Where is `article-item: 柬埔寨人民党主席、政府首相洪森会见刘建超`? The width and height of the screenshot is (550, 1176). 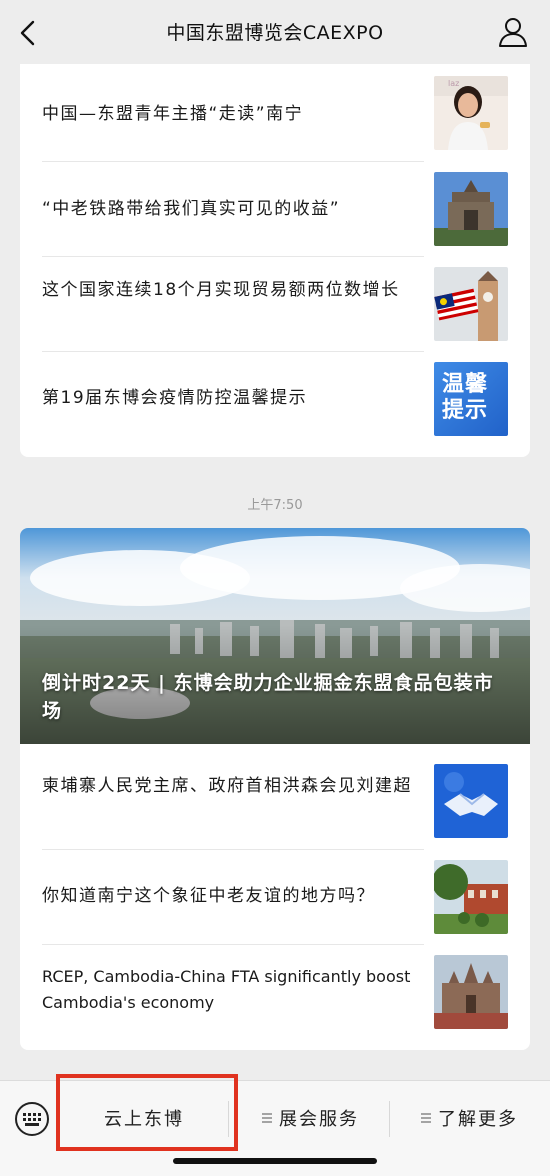
article-item: 柬埔寨人民党主席、政府首相洪森会见刘建超 is located at coordinates (275, 801).